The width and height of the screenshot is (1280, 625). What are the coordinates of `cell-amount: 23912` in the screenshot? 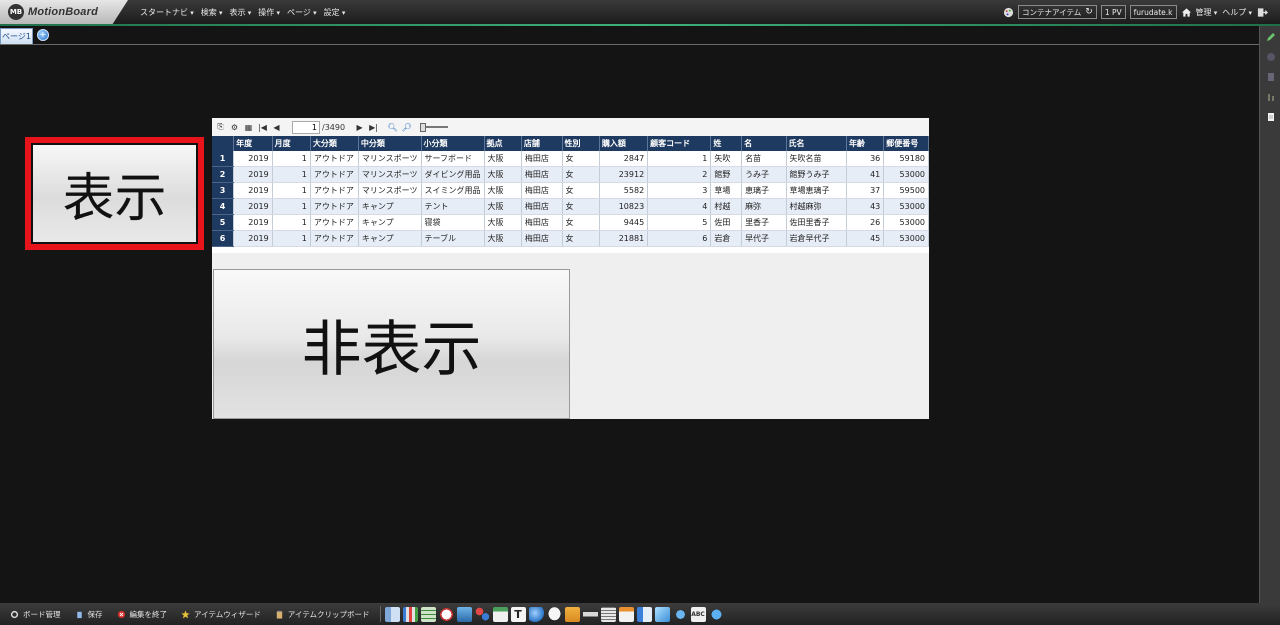 It's located at (624, 174).